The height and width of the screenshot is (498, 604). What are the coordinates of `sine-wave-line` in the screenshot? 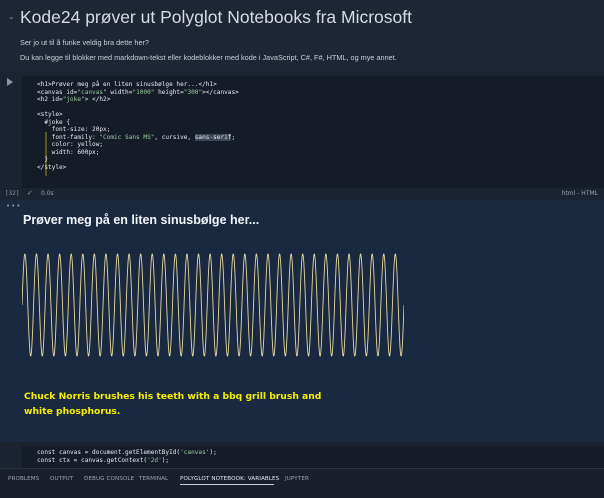 It's located at (213, 305).